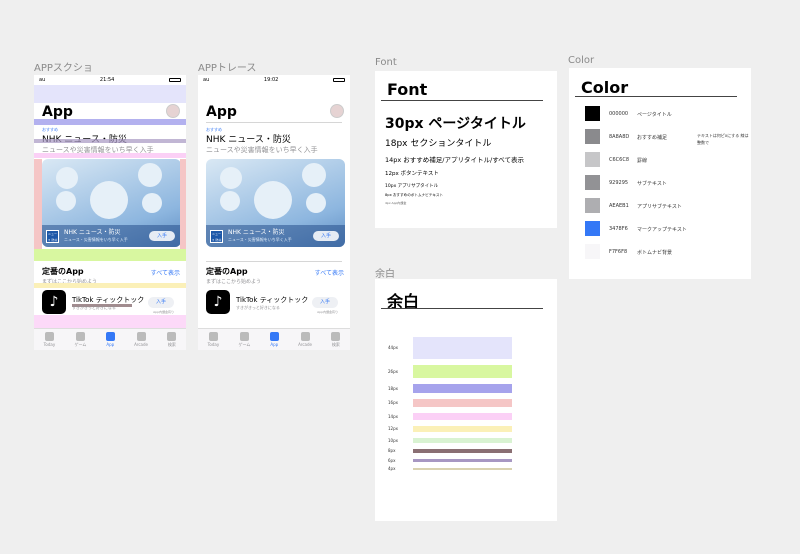  I want to click on banner-app-name: NHK ニュース・防災, so click(256, 232).